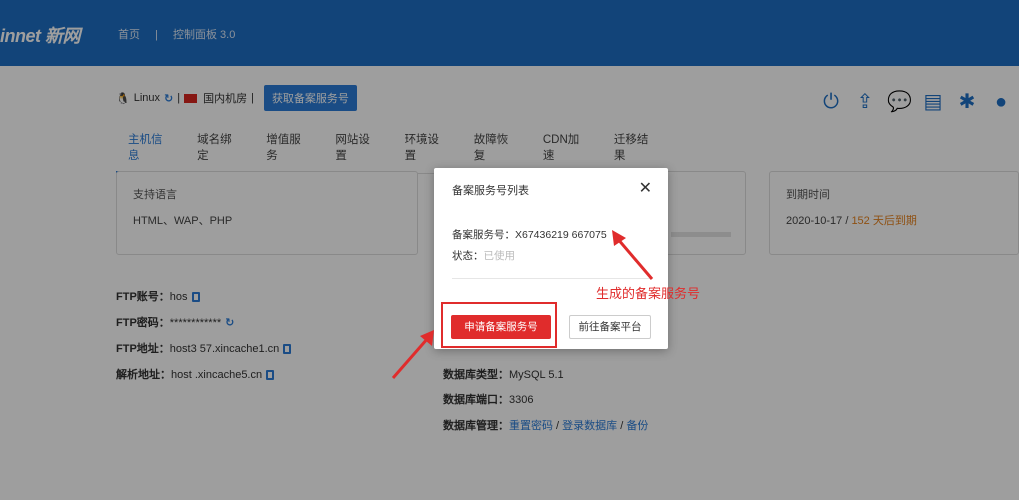 The image size is (1019, 500). What do you see at coordinates (634, 258) in the screenshot?
I see `arrow-to-number` at bounding box center [634, 258].